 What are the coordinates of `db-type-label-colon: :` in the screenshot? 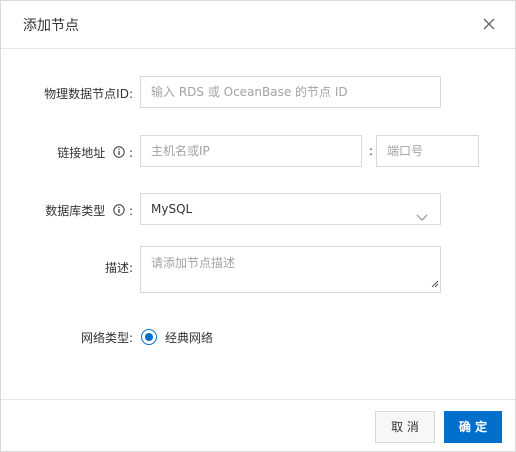 It's located at (130, 211).